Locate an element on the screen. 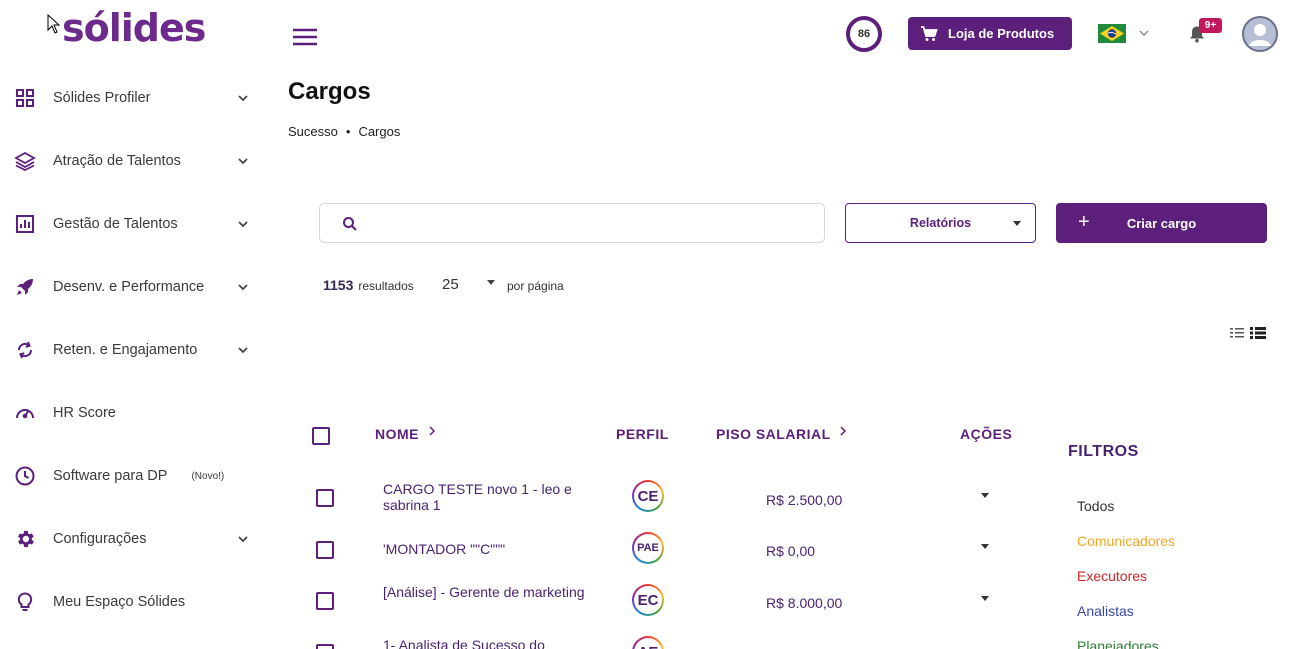 Image resolution: width=1307 pixels, height=649 pixels. sidebar-item-gestao-talentos: Gestão de Talentos is located at coordinates (135, 224).